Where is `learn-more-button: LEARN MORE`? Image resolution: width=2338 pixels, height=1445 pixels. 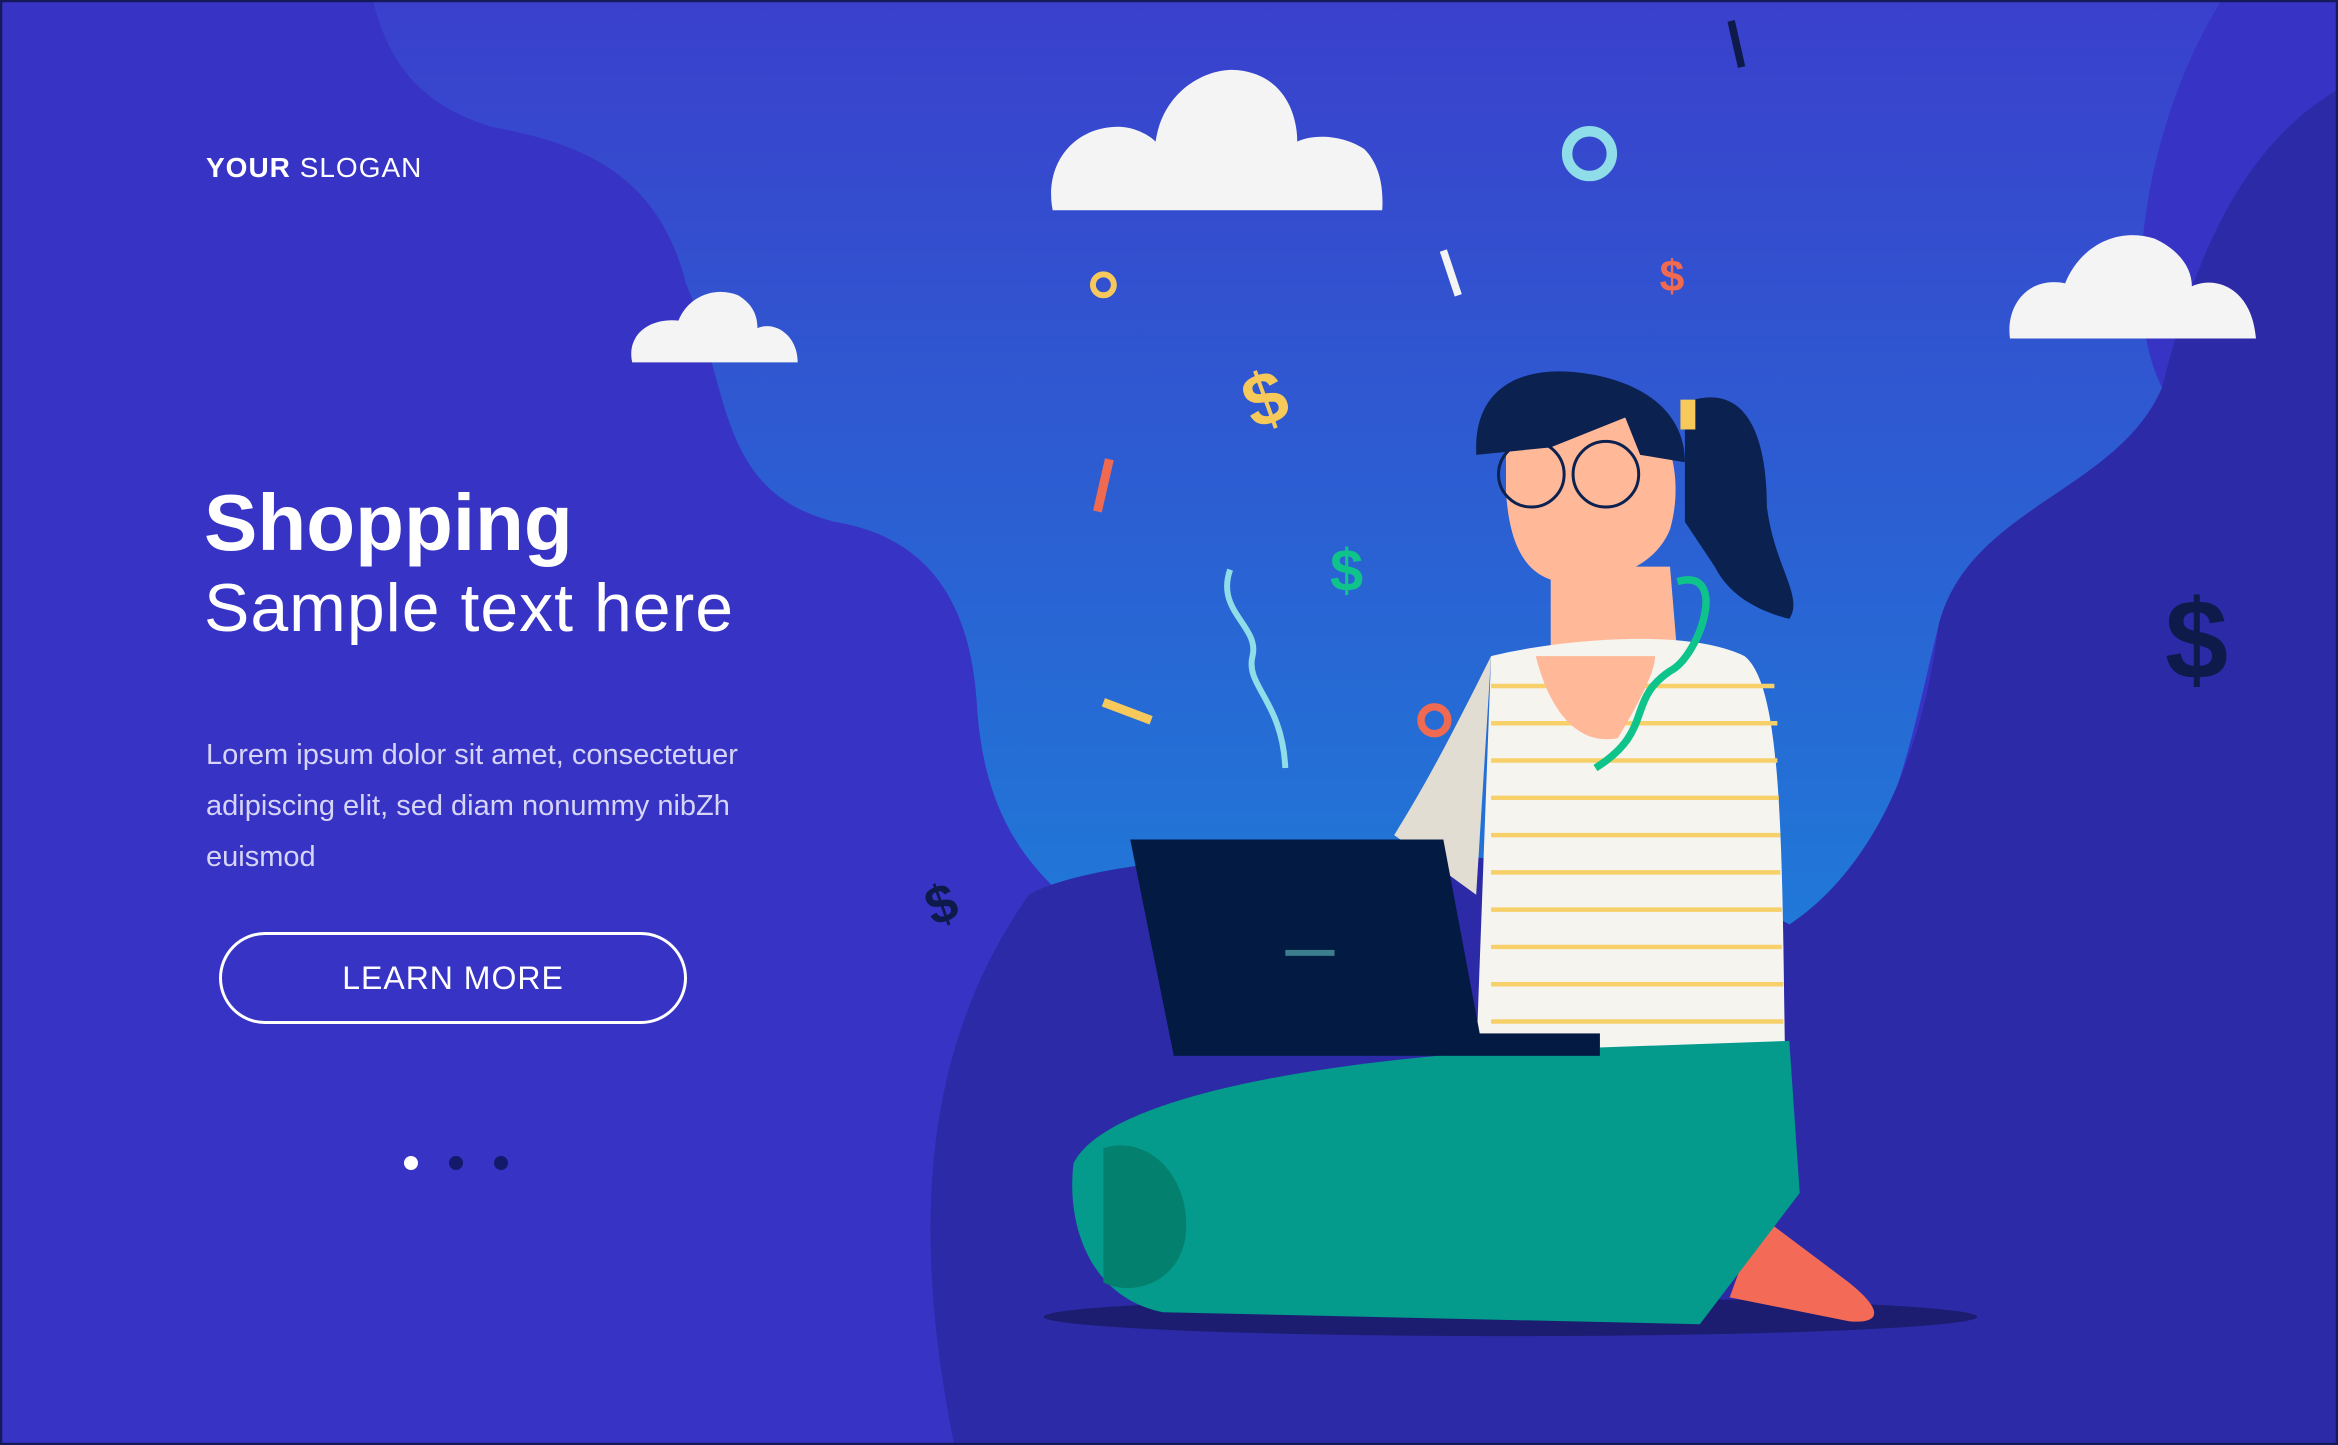
learn-more-button: LEARN MORE is located at coordinates (453, 978).